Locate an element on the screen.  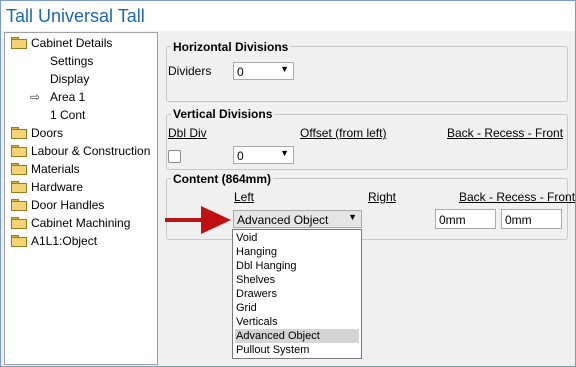
tree-item-area-1: ⇨ Area 1 is located at coordinates (57, 97).